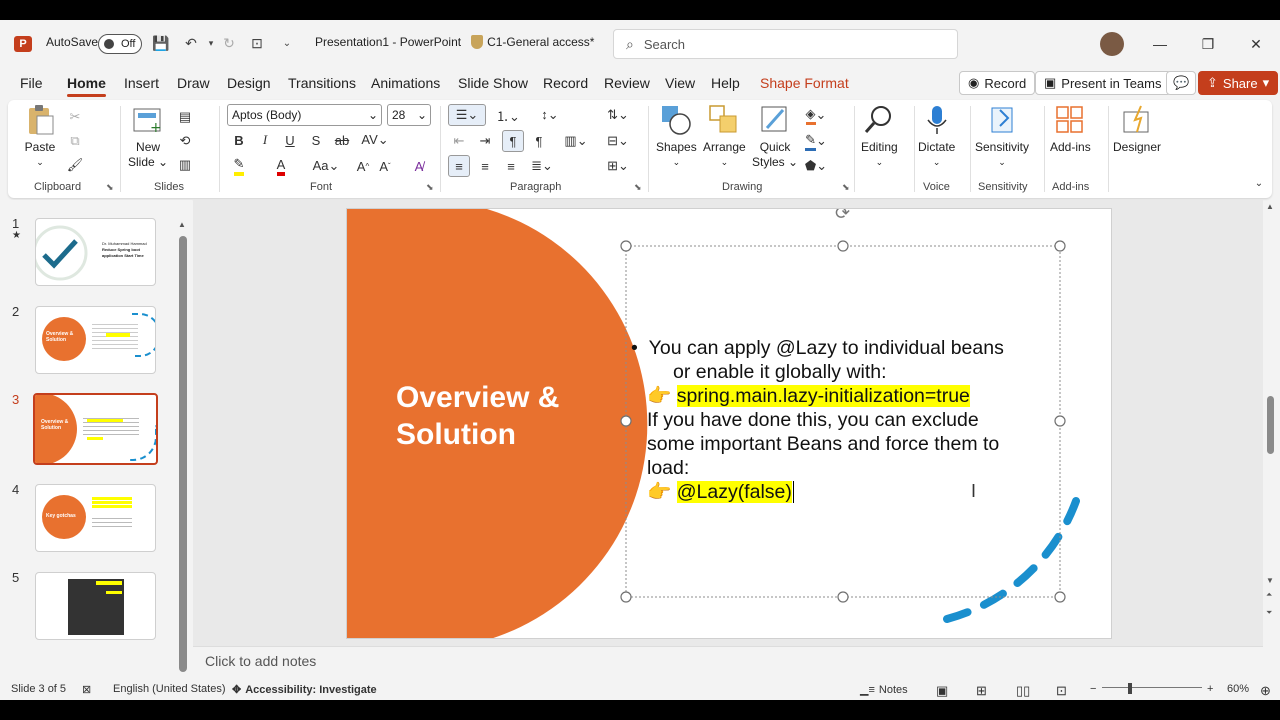 The image size is (1280, 720). Describe the element at coordinates (185, 141) in the screenshot. I see `reset-icon: ⟲` at that location.